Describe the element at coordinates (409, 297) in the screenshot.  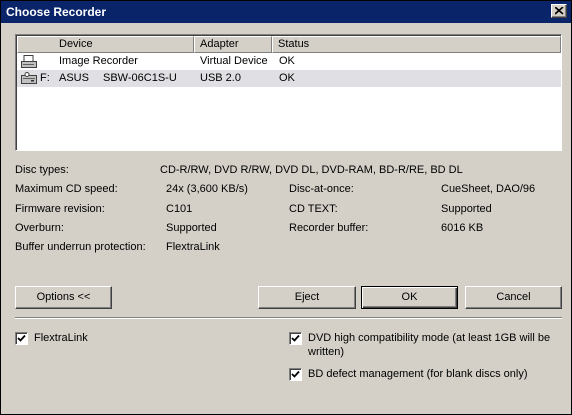
I see `ok-button: OK` at that location.